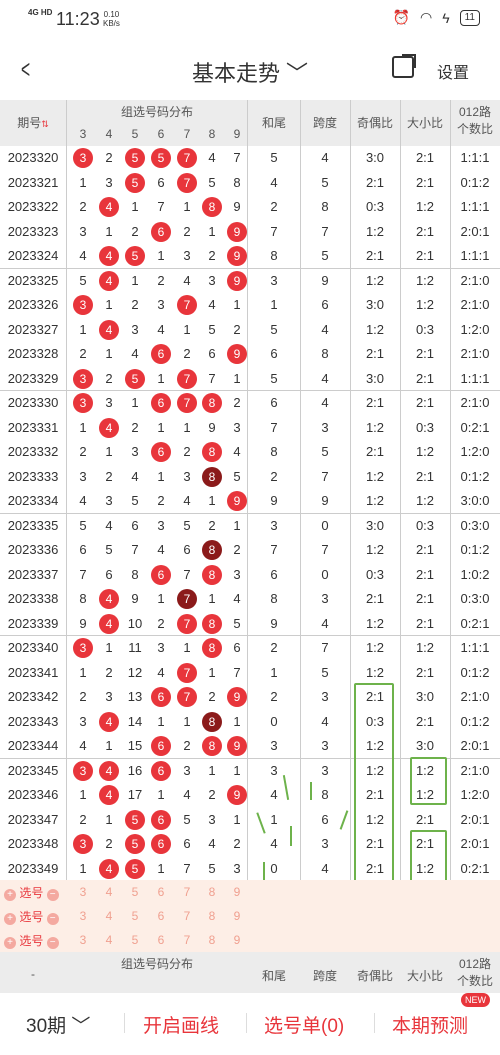 Image resolution: width=500 pixels, height=1055 pixels. I want to click on table-row: 2023335 5 4 6 3 5 2 1 3 0 3:0 0:3 0:3:0, so click(250, 526).